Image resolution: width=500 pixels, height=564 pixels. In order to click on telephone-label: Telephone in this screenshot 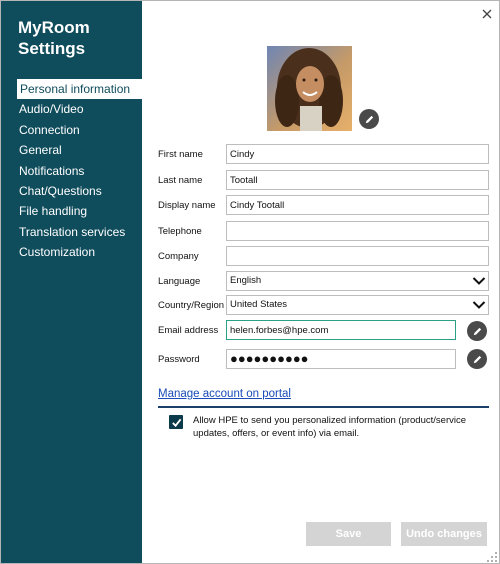, I will do `click(180, 231)`.